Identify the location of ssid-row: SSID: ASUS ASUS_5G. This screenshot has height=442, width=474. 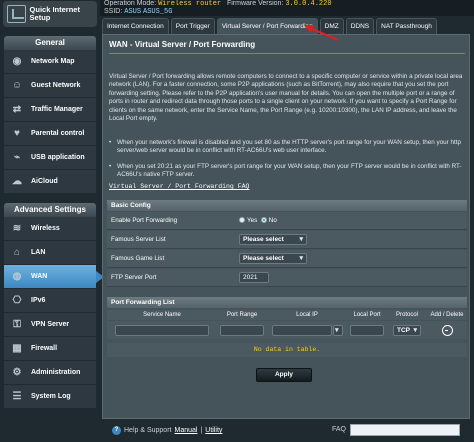
(138, 12).